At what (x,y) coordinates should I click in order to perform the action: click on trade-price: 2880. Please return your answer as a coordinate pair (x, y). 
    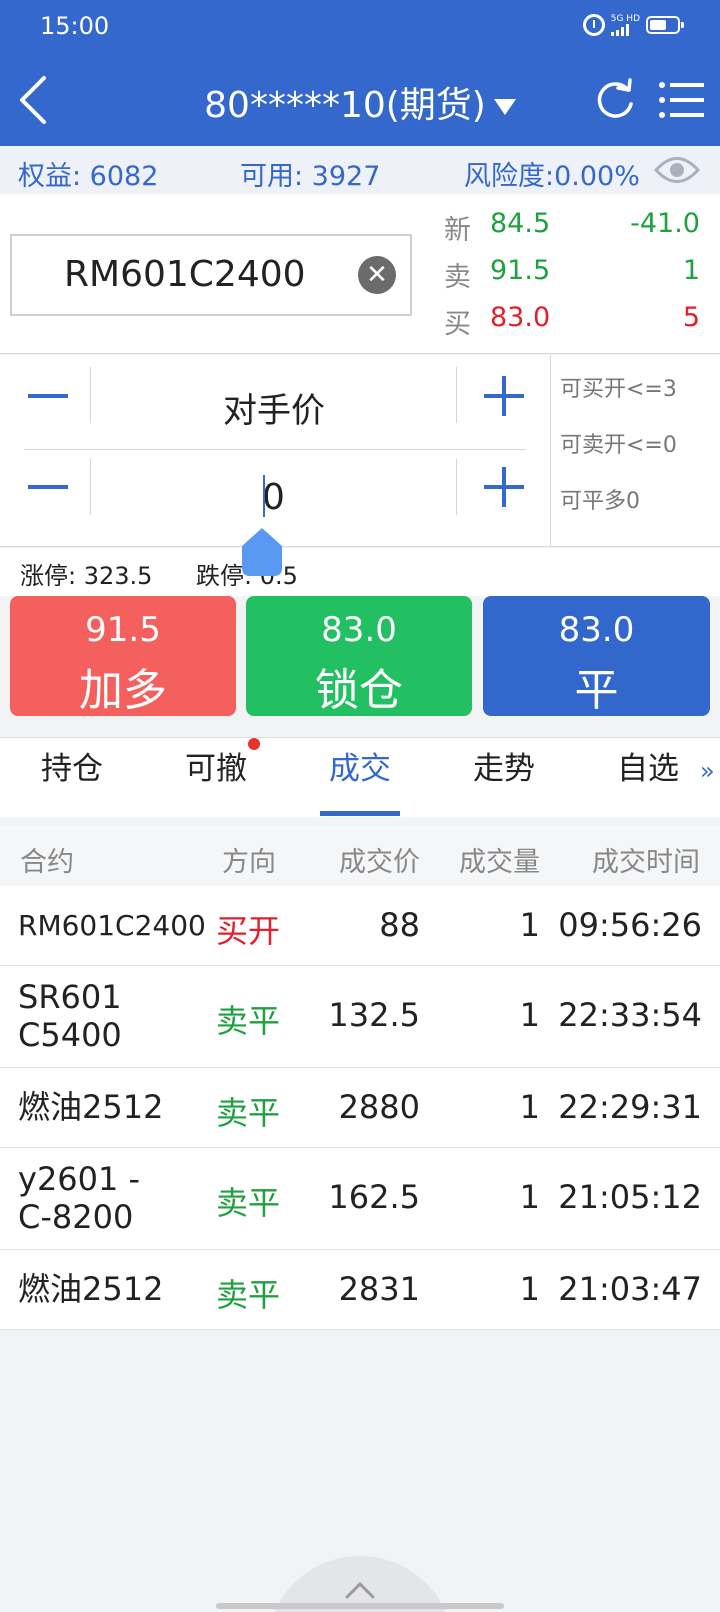
    Looking at the image, I should click on (379, 1107).